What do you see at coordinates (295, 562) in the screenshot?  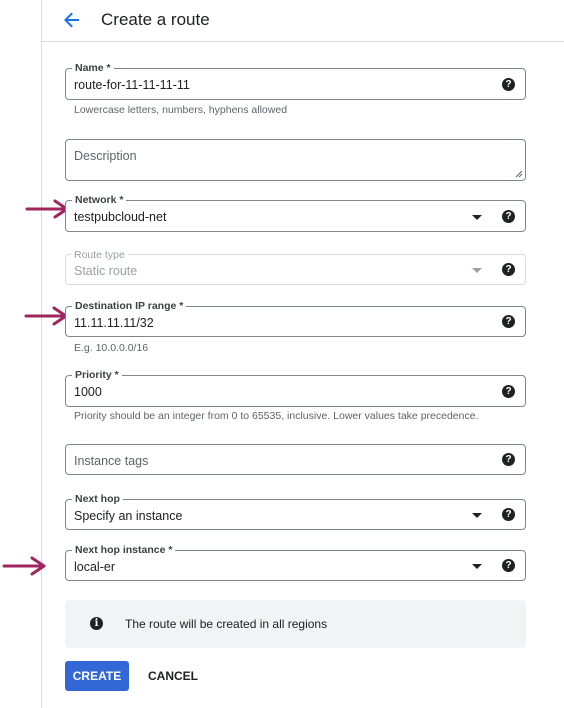 I see `next-hop-instance-select: Next hop instance * local-er ?` at bounding box center [295, 562].